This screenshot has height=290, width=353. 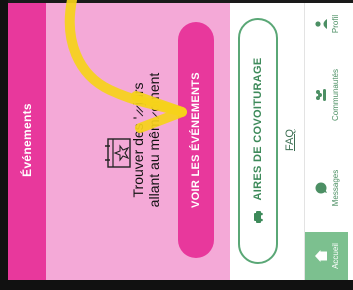 What do you see at coordinates (176, 285) in the screenshot?
I see `phone-bezel-bottom` at bounding box center [176, 285].